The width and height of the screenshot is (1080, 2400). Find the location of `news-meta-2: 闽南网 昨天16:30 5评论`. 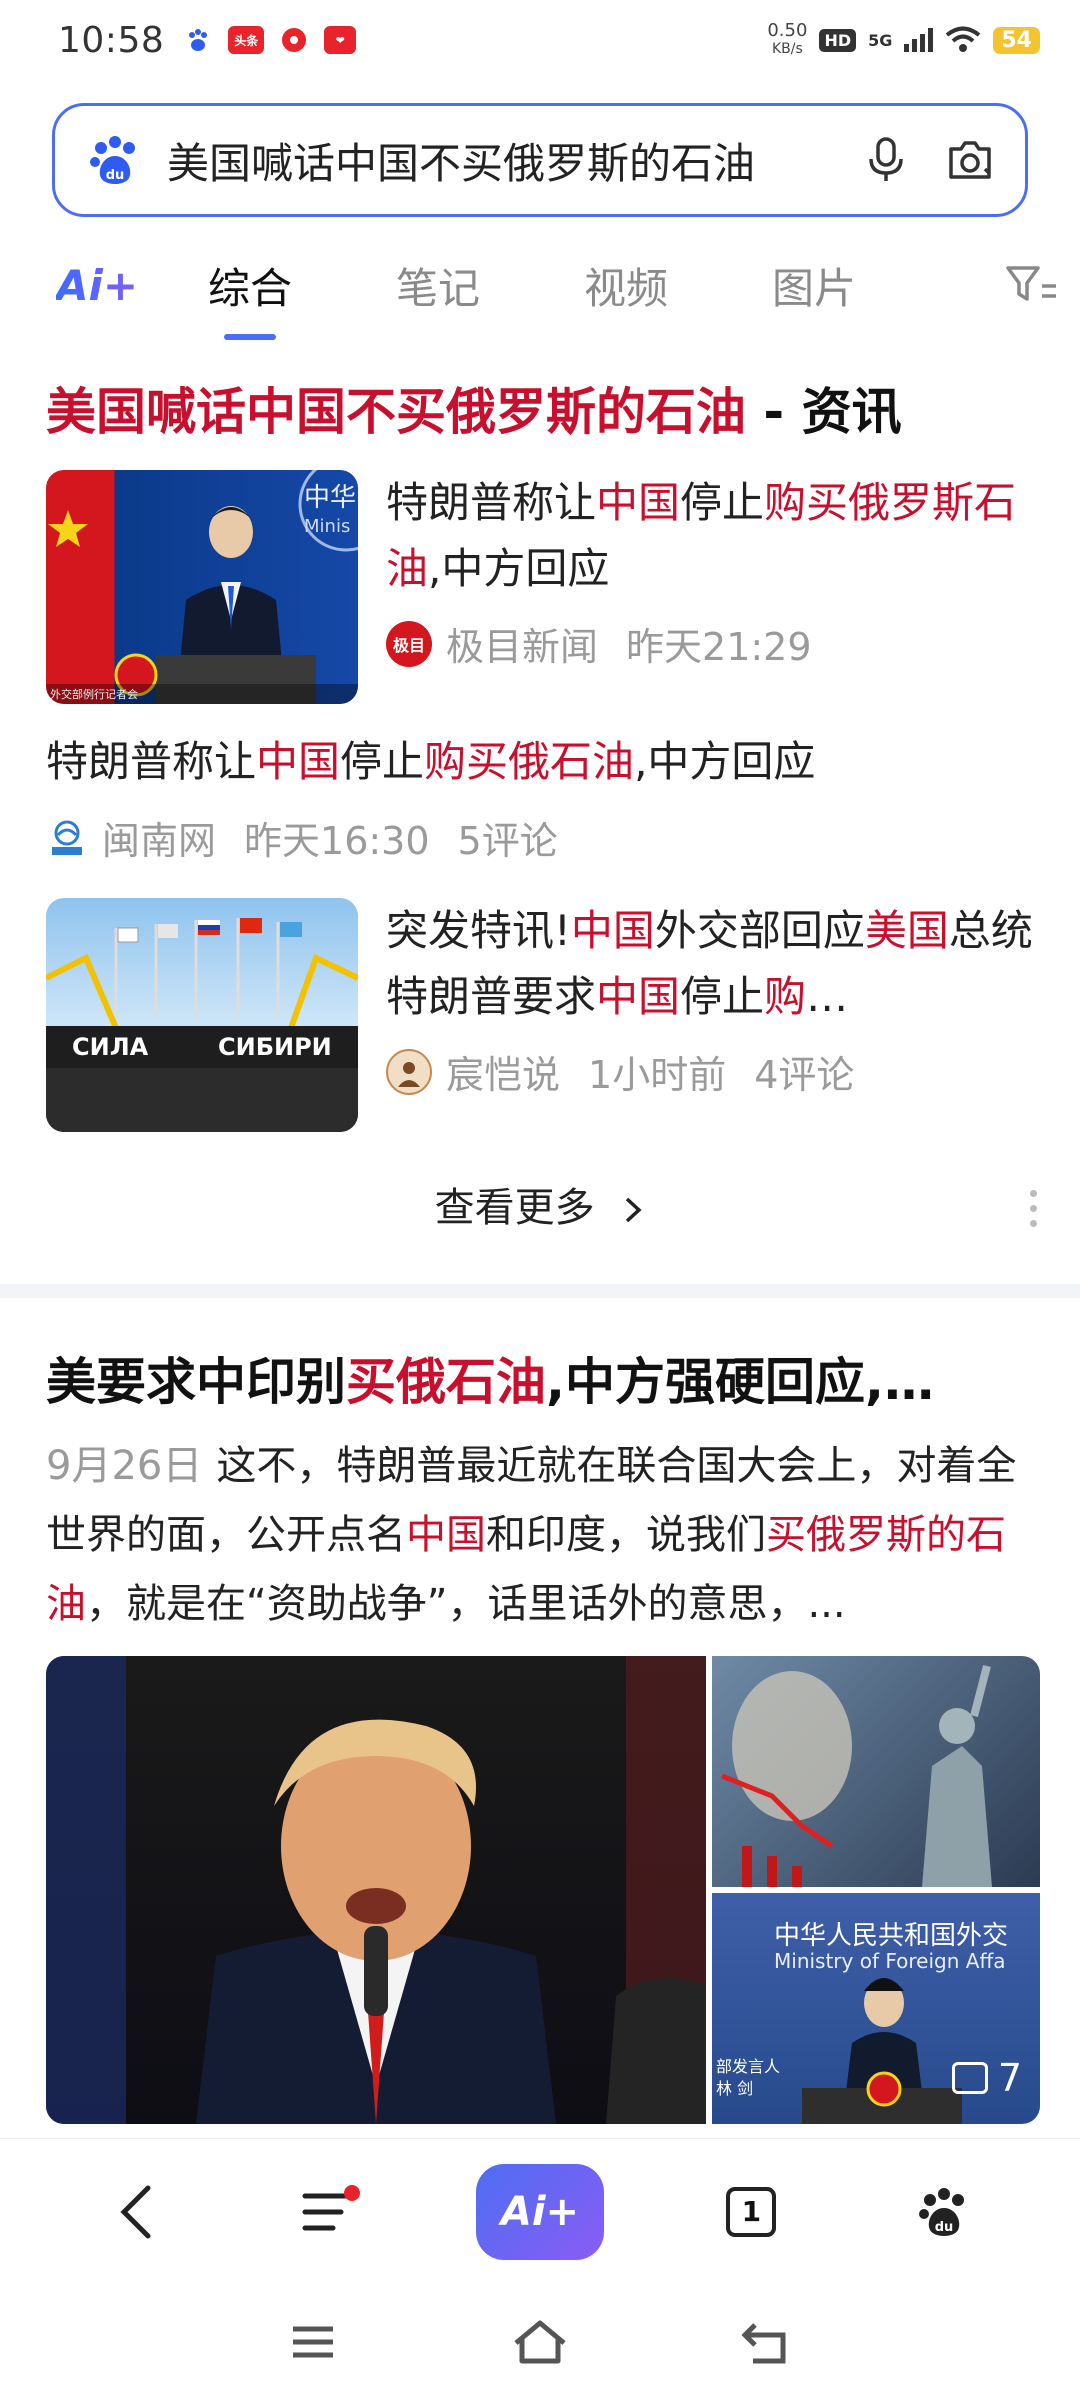

news-meta-2: 闽南网 昨天16:30 5评论 is located at coordinates (302, 837).